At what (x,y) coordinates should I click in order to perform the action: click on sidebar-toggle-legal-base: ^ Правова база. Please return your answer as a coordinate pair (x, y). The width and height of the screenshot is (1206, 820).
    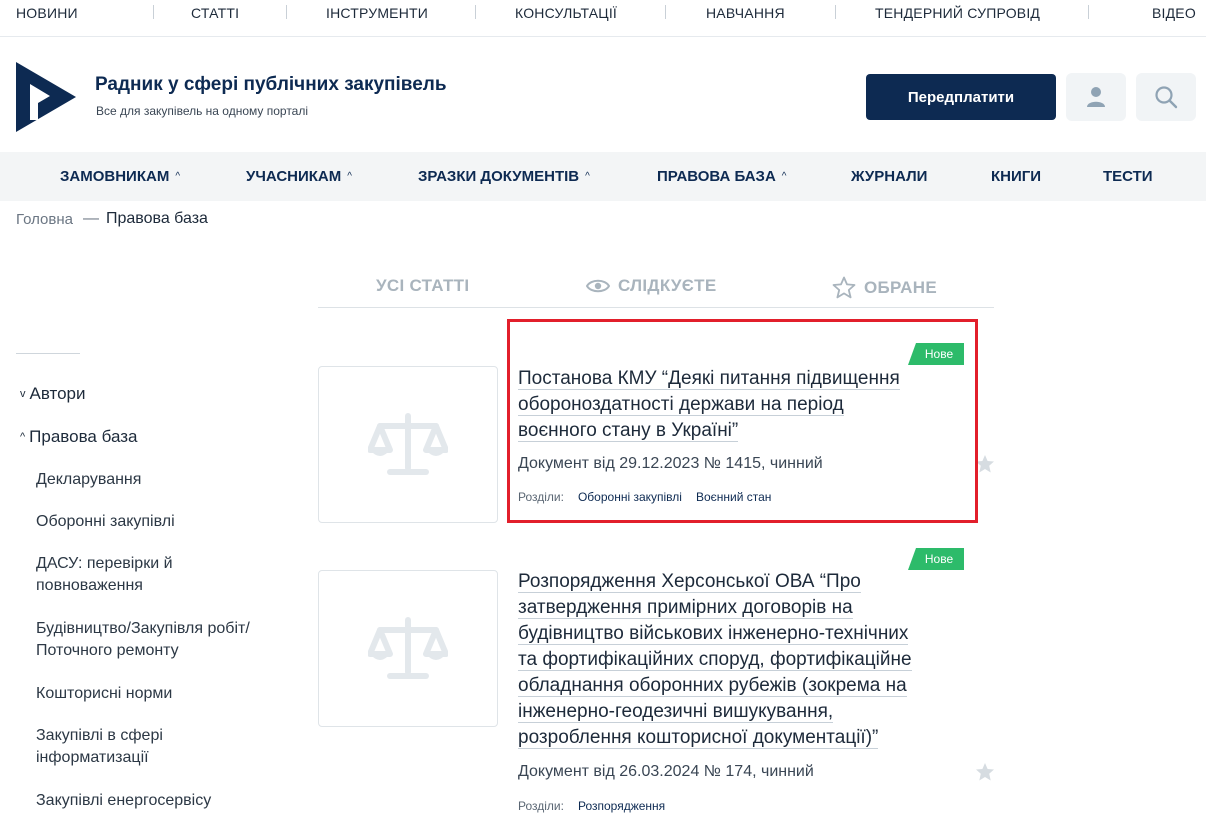
    Looking at the image, I should click on (78, 437).